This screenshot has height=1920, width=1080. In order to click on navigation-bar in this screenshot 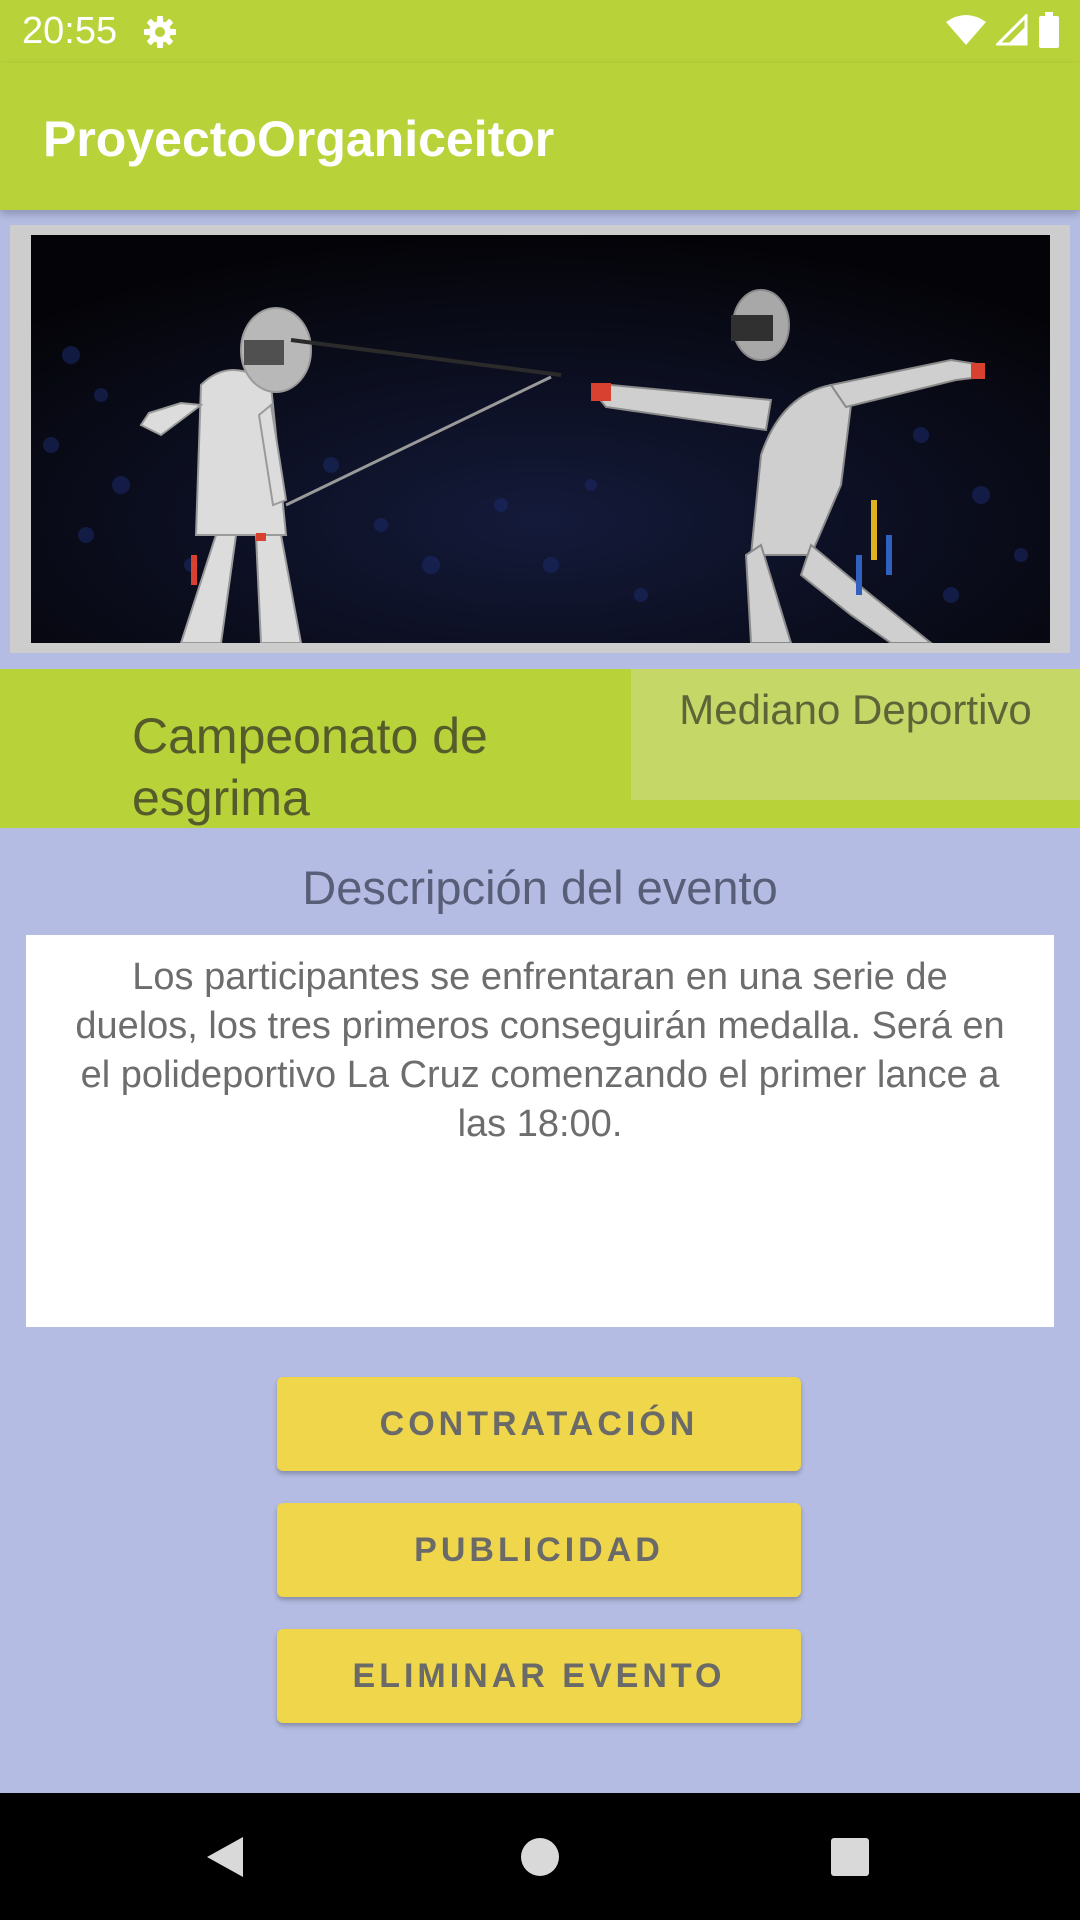, I will do `click(540, 1856)`.